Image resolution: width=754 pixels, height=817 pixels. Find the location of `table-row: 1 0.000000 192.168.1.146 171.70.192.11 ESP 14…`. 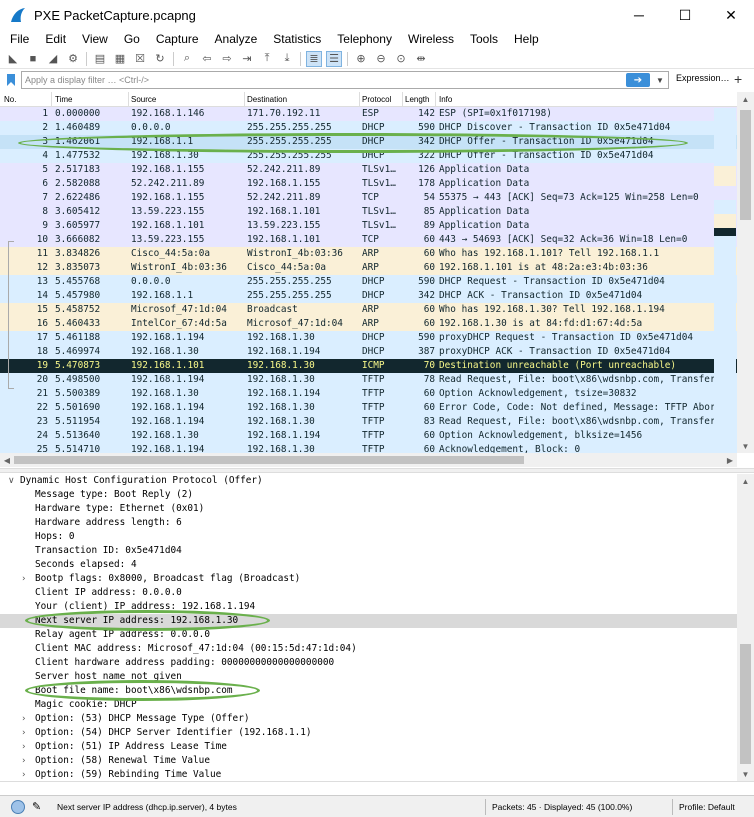

table-row: 1 0.000000 192.168.1.146 171.70.192.11 ESP 14… is located at coordinates (368, 114).